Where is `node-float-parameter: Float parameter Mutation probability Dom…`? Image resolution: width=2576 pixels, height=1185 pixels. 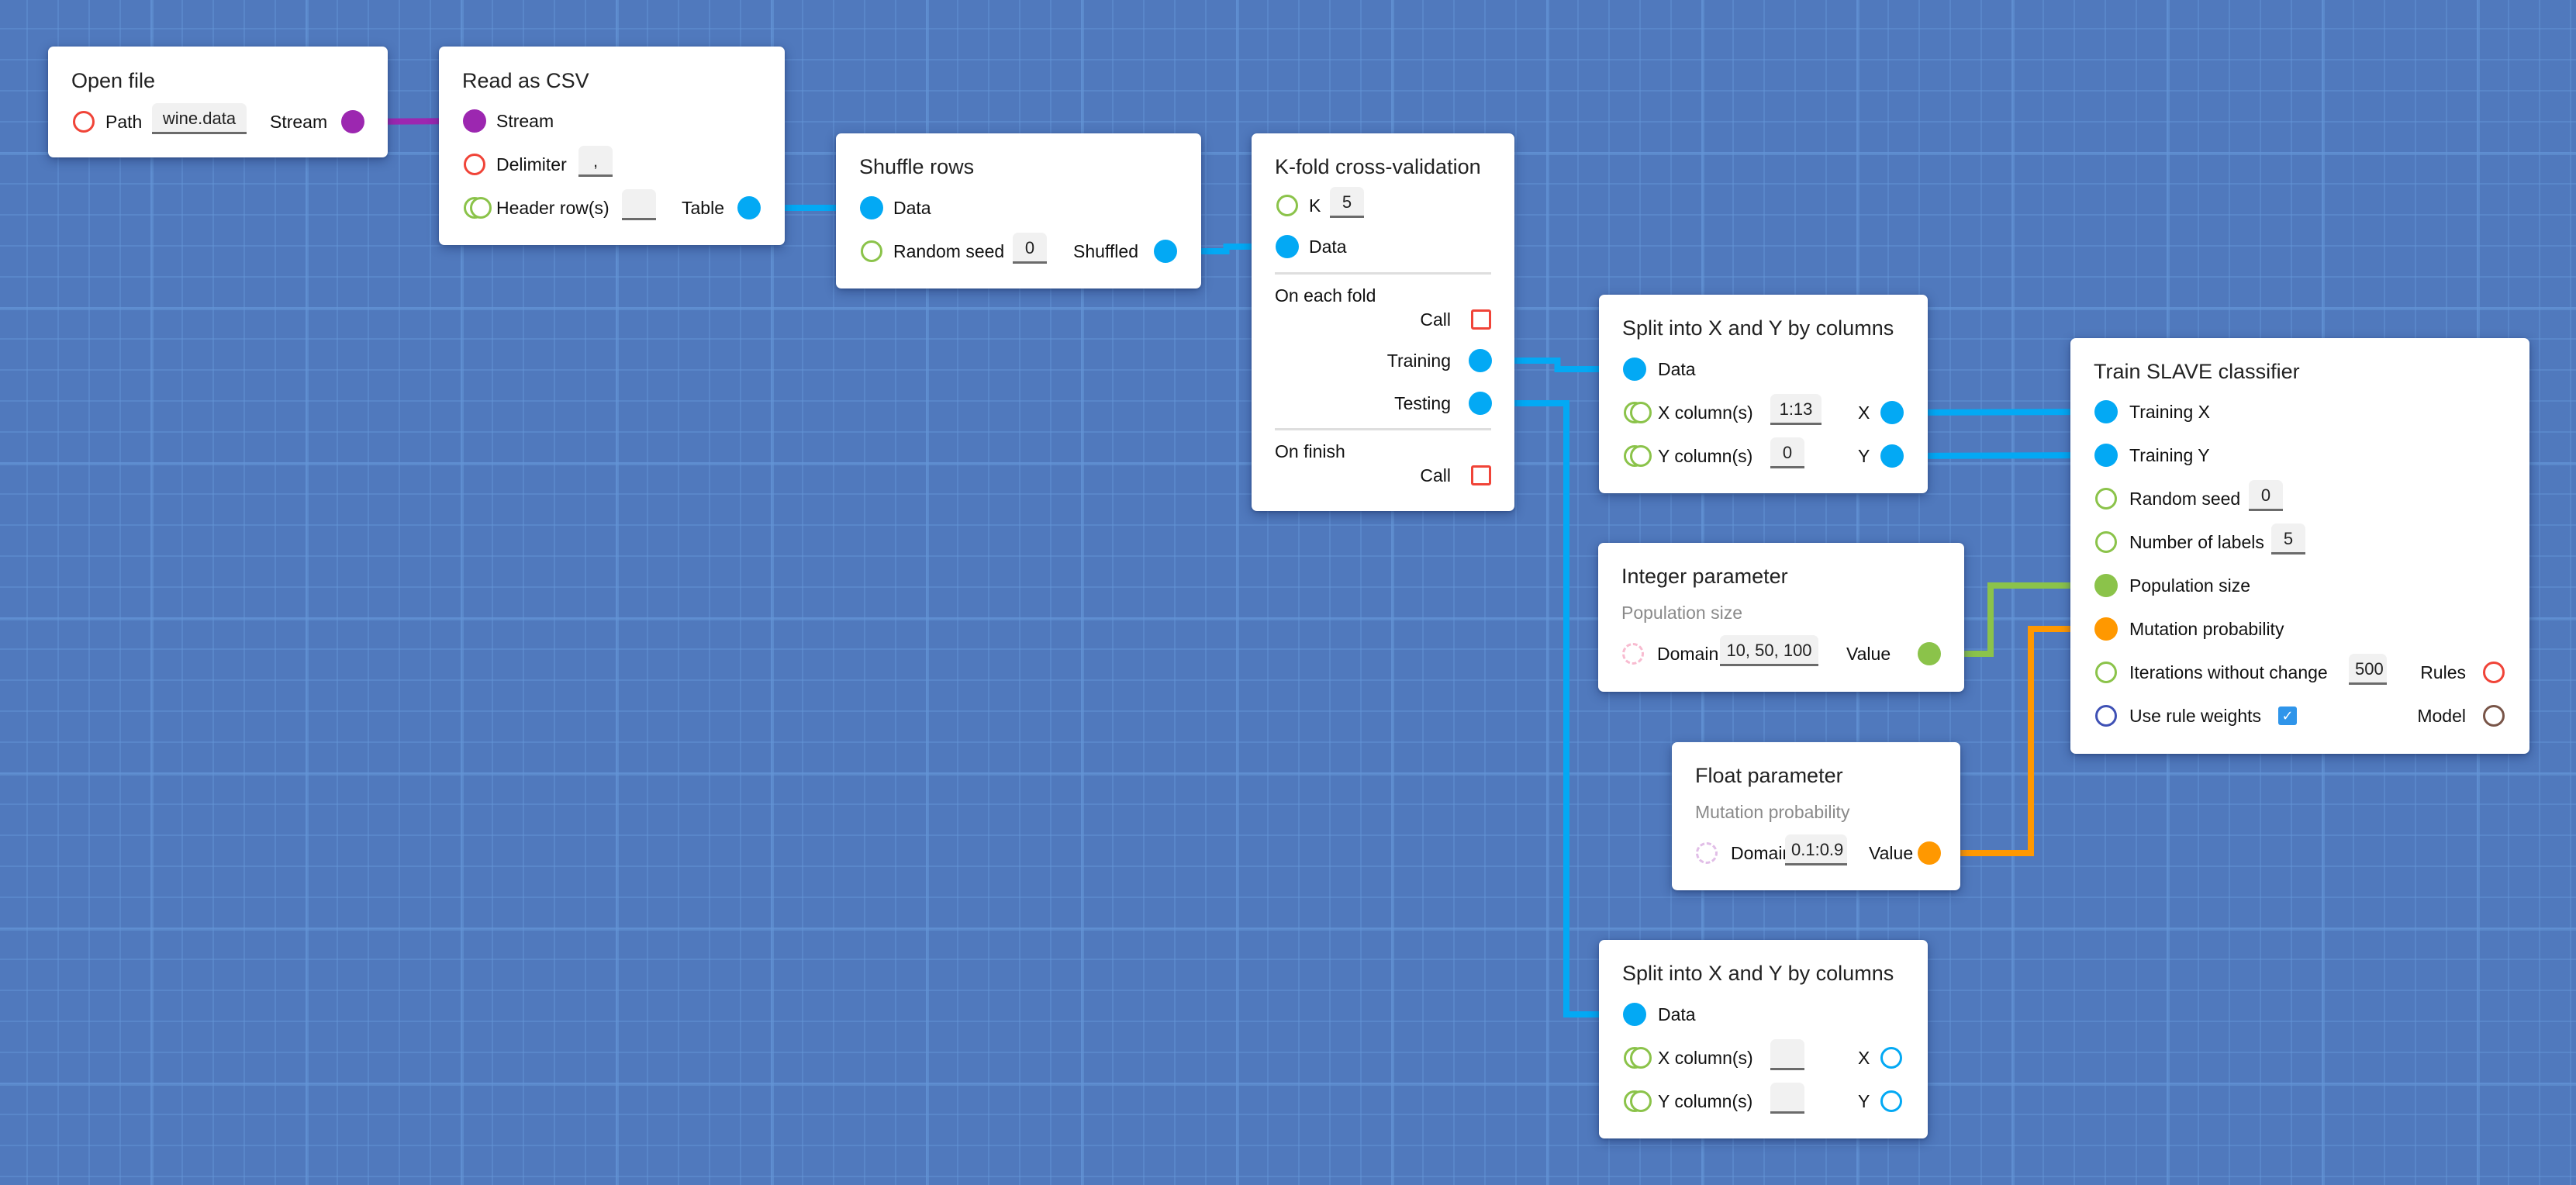
node-float-parameter: Float parameter Mutation probability Dom… is located at coordinates (1816, 816).